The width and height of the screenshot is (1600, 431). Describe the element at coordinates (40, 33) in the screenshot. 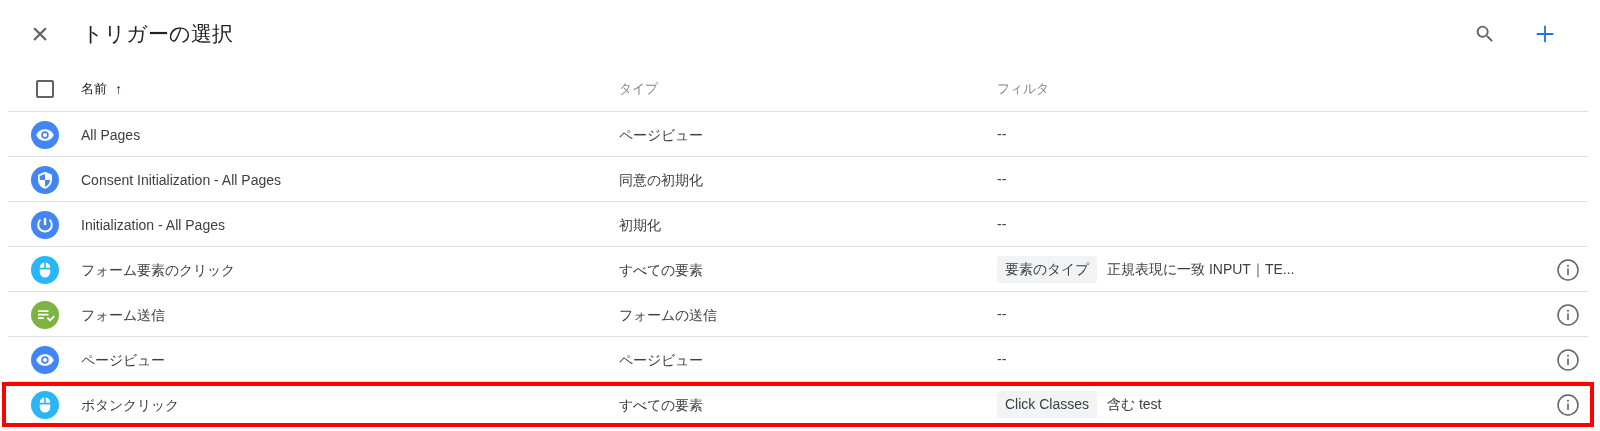

I see `close-button: ×` at that location.